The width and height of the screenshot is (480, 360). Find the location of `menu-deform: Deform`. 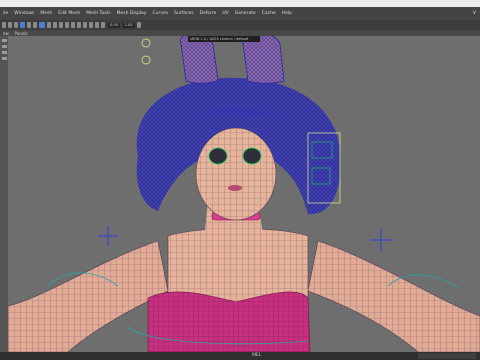

menu-deform: Deform is located at coordinates (208, 13).